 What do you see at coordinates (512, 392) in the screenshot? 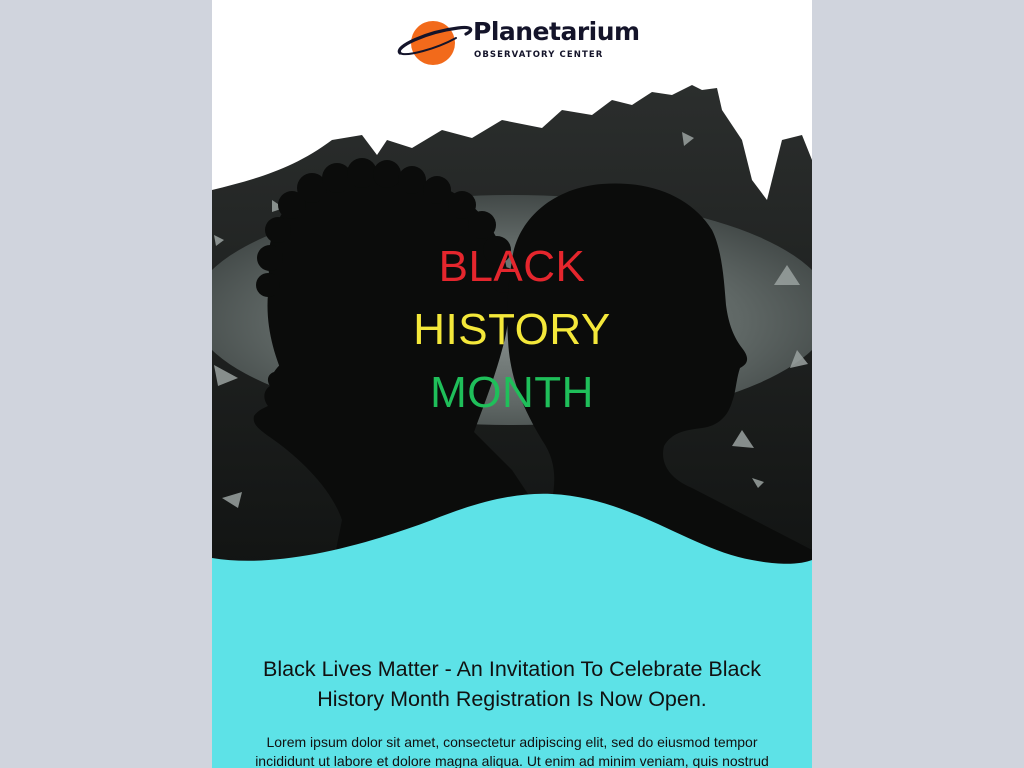
I see `headline-month: MONTH` at bounding box center [512, 392].